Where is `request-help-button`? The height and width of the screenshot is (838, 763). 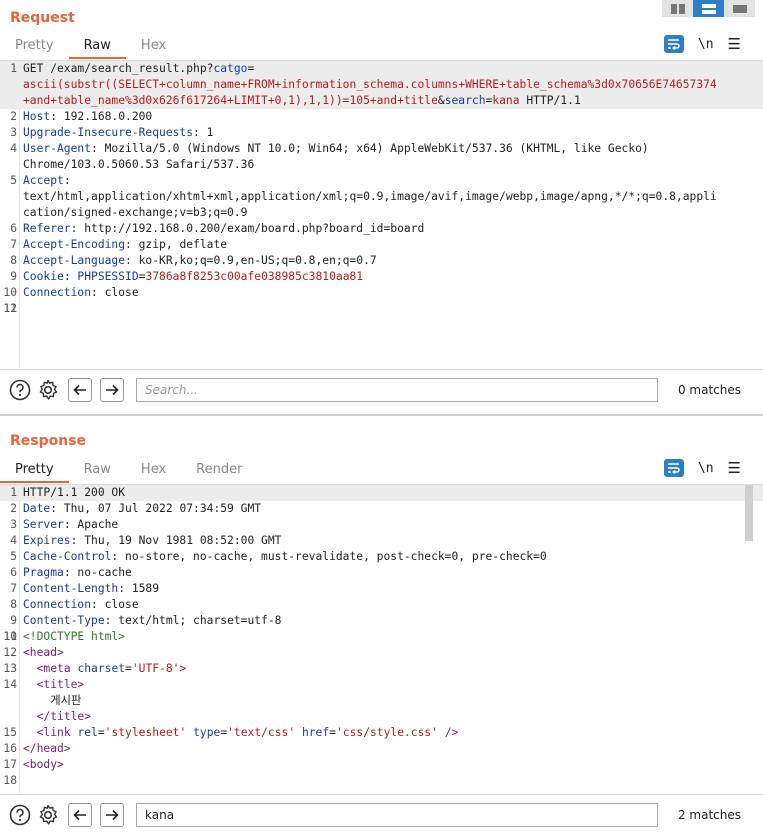 request-help-button is located at coordinates (20, 390).